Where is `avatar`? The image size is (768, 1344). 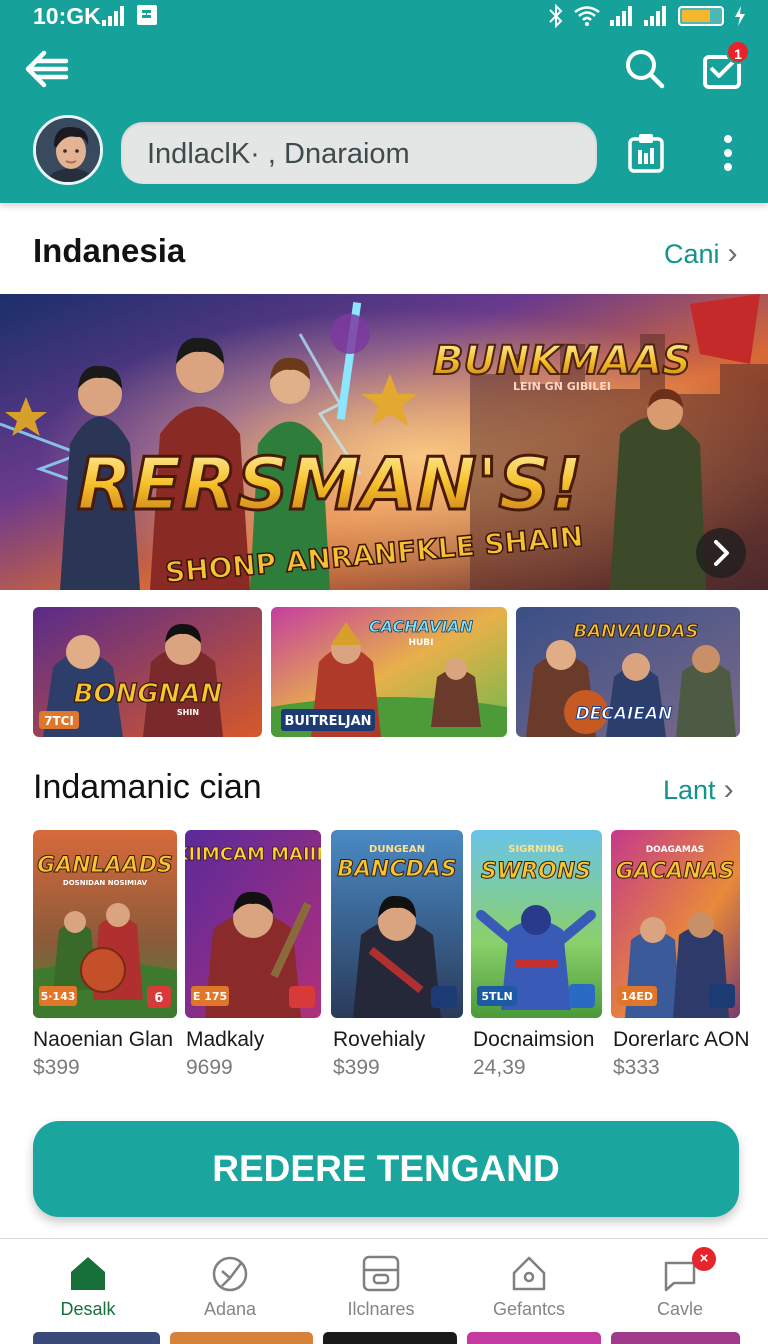 avatar is located at coordinates (68, 150).